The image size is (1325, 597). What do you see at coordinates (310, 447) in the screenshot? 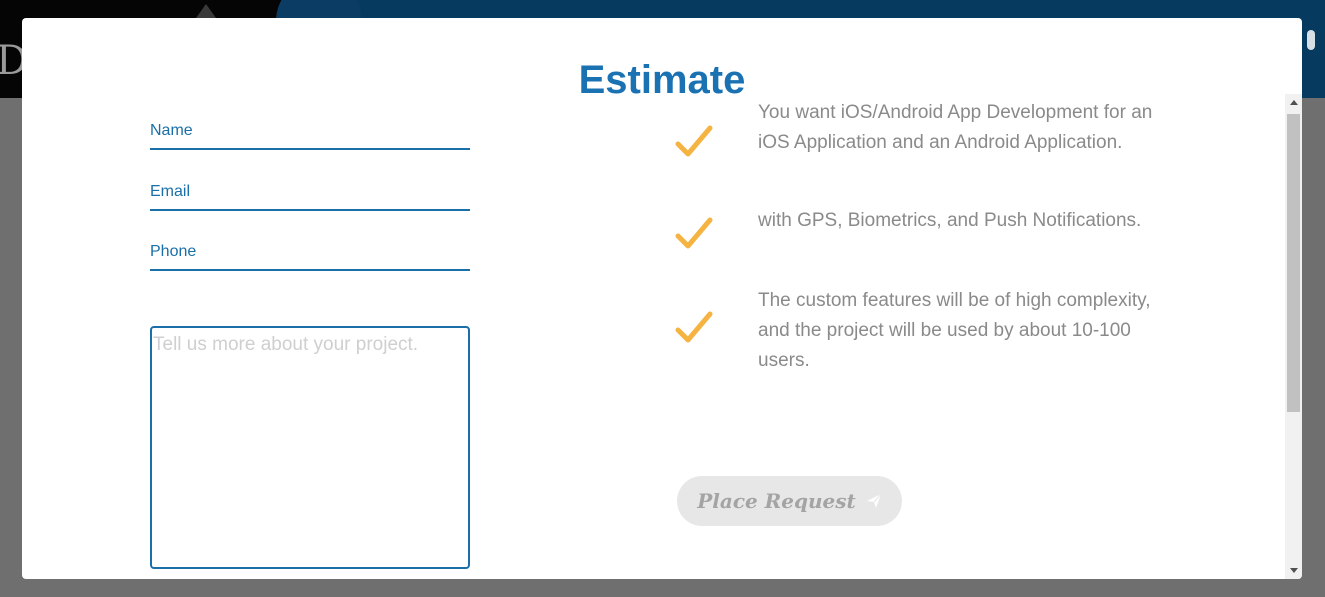
I see `project-description-textarea` at bounding box center [310, 447].